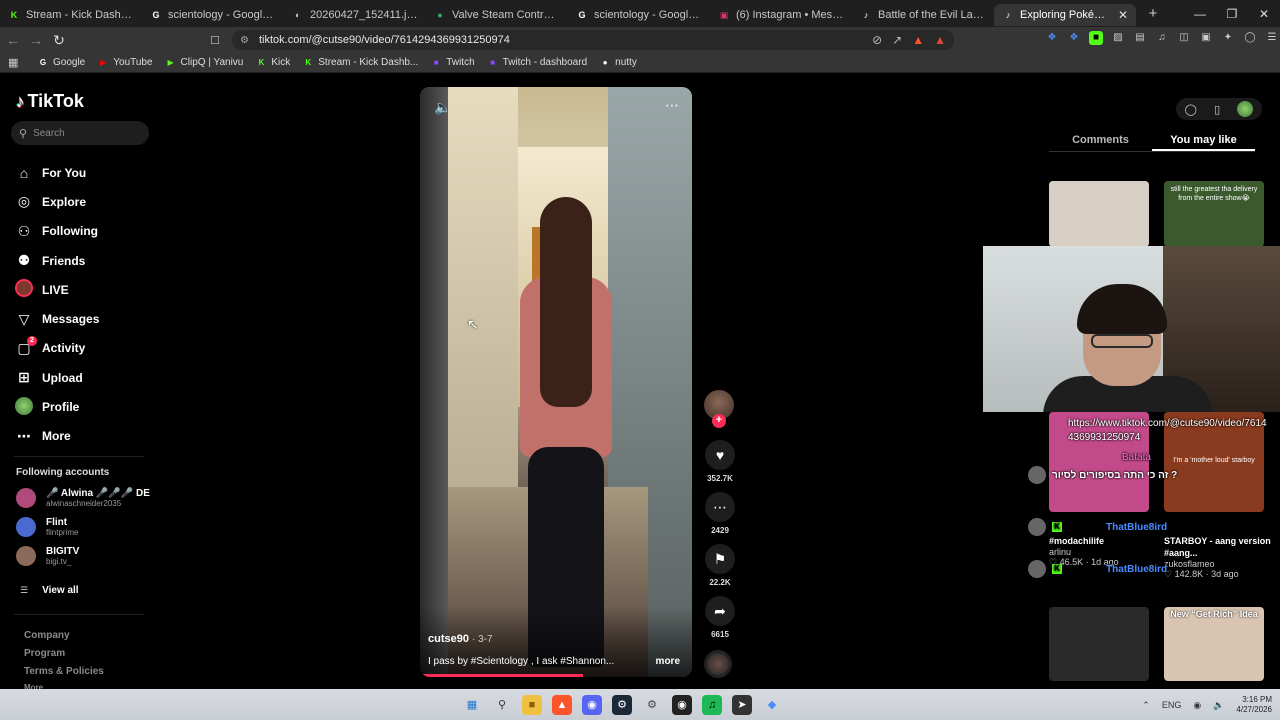 Image resolution: width=1280 pixels, height=720 pixels. I want to click on app-icon: ◆, so click(772, 705).